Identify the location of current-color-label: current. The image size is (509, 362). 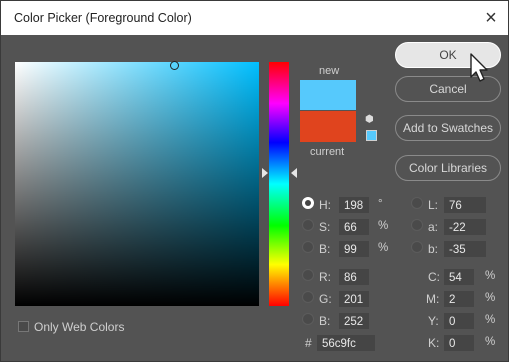
(327, 152).